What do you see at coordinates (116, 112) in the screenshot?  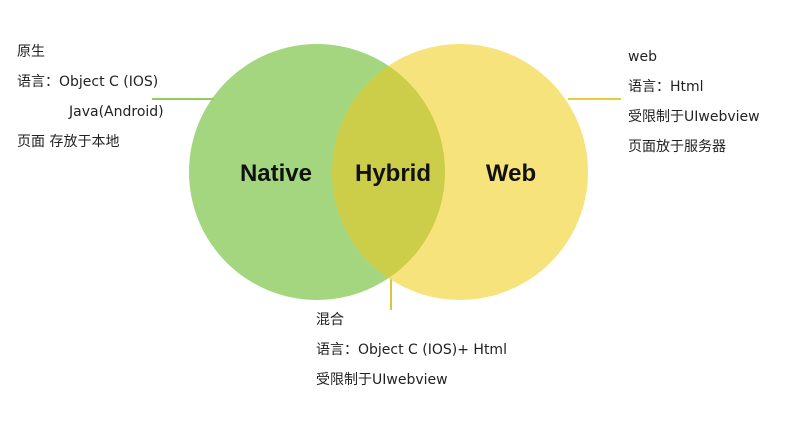 I see `native-notes-language-2: Java(Android)` at bounding box center [116, 112].